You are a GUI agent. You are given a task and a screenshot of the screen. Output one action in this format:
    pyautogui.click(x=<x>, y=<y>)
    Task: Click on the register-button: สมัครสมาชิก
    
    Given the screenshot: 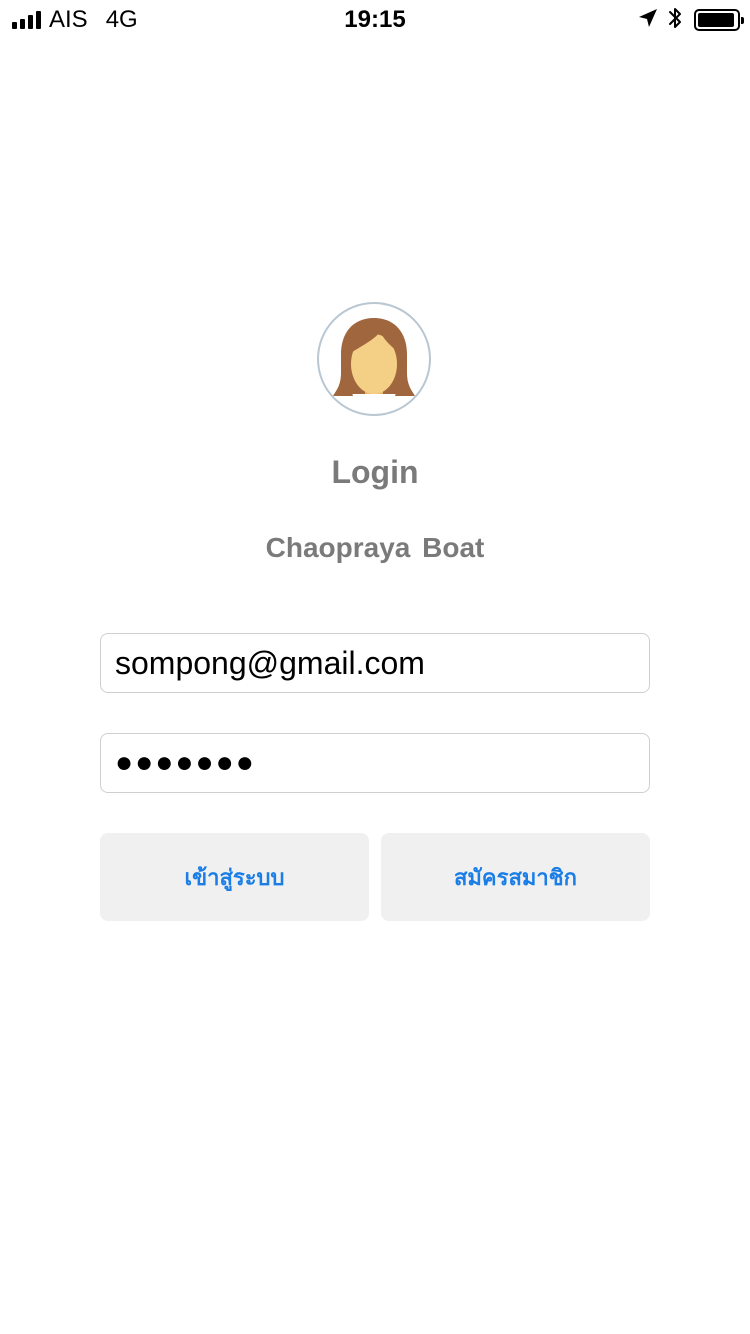 What is the action you would take?
    pyautogui.click(x=515, y=877)
    